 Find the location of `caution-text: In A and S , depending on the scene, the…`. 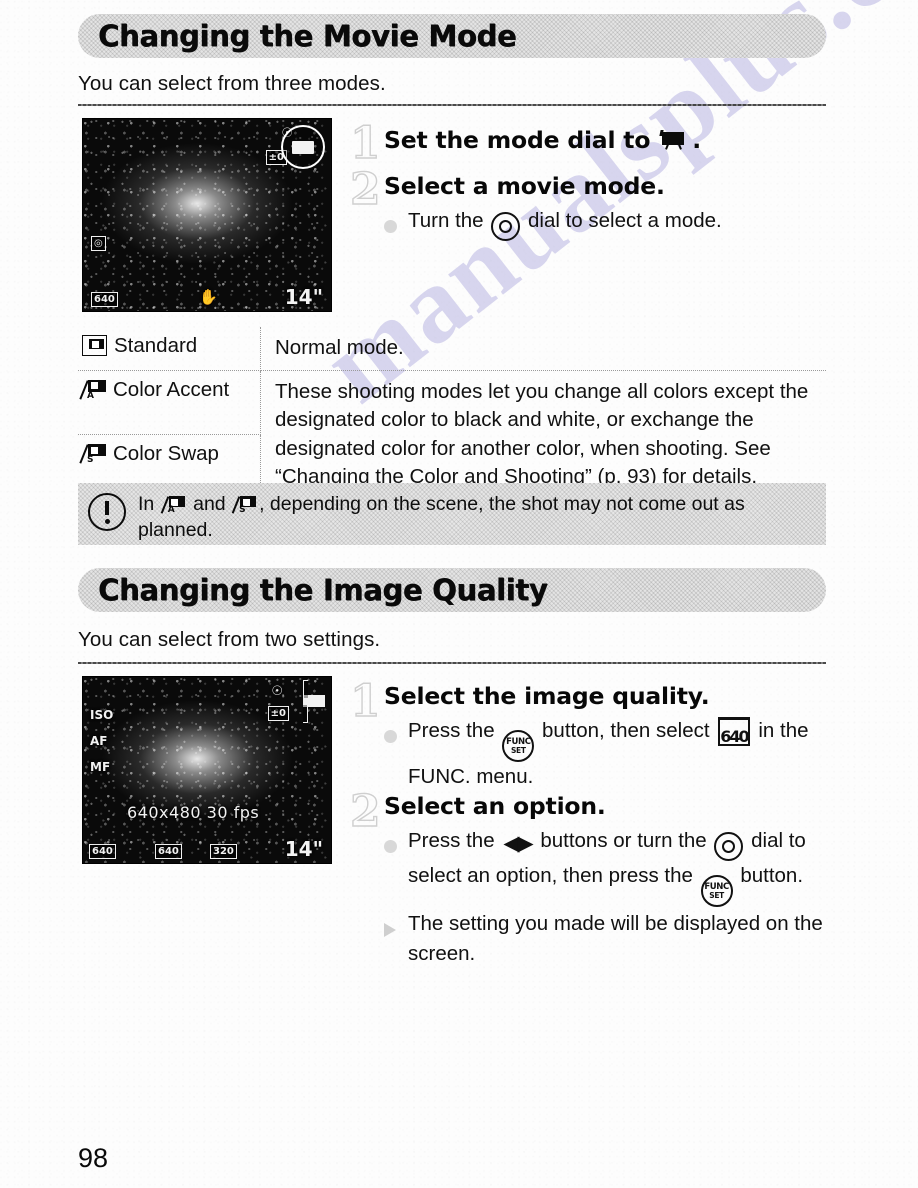

caution-text: In A and S , depending on the scene, the… is located at coordinates (476, 517).